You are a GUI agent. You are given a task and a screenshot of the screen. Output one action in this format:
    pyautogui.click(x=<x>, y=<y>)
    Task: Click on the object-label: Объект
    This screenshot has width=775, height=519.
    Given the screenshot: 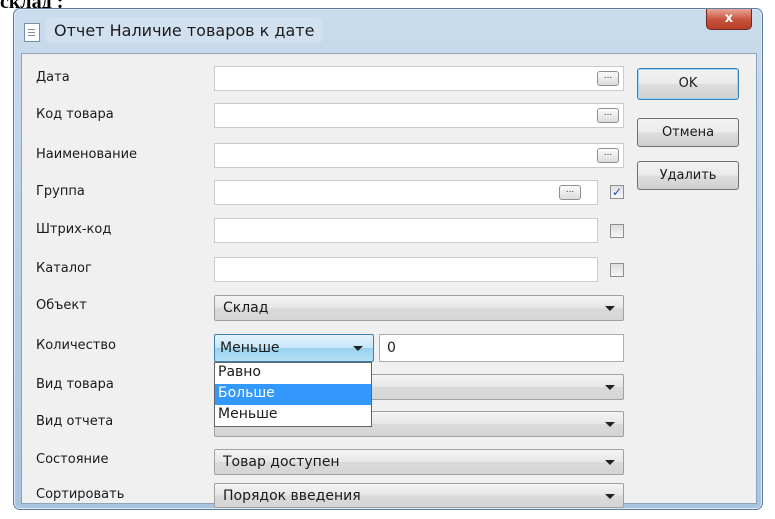 What is the action you would take?
    pyautogui.click(x=61, y=305)
    